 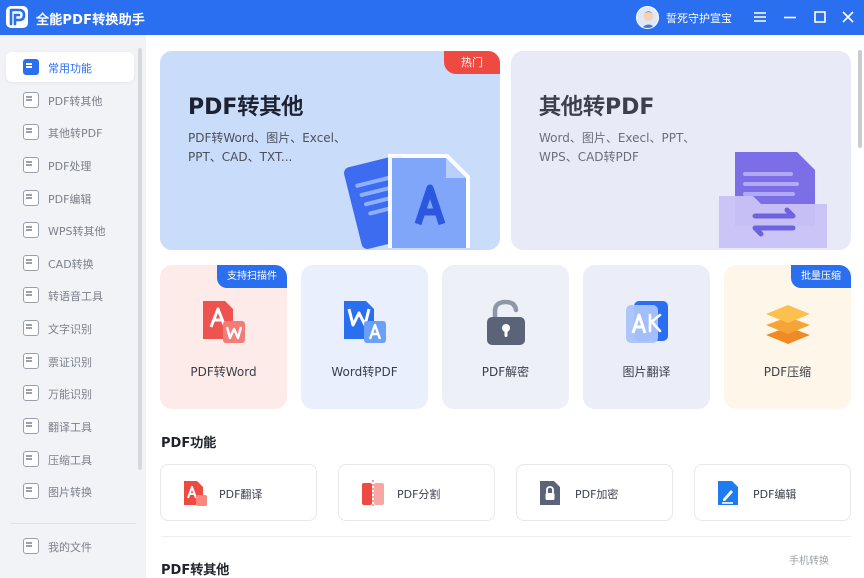 What do you see at coordinates (373, 493) in the screenshot?
I see `pdf-split-icon` at bounding box center [373, 493].